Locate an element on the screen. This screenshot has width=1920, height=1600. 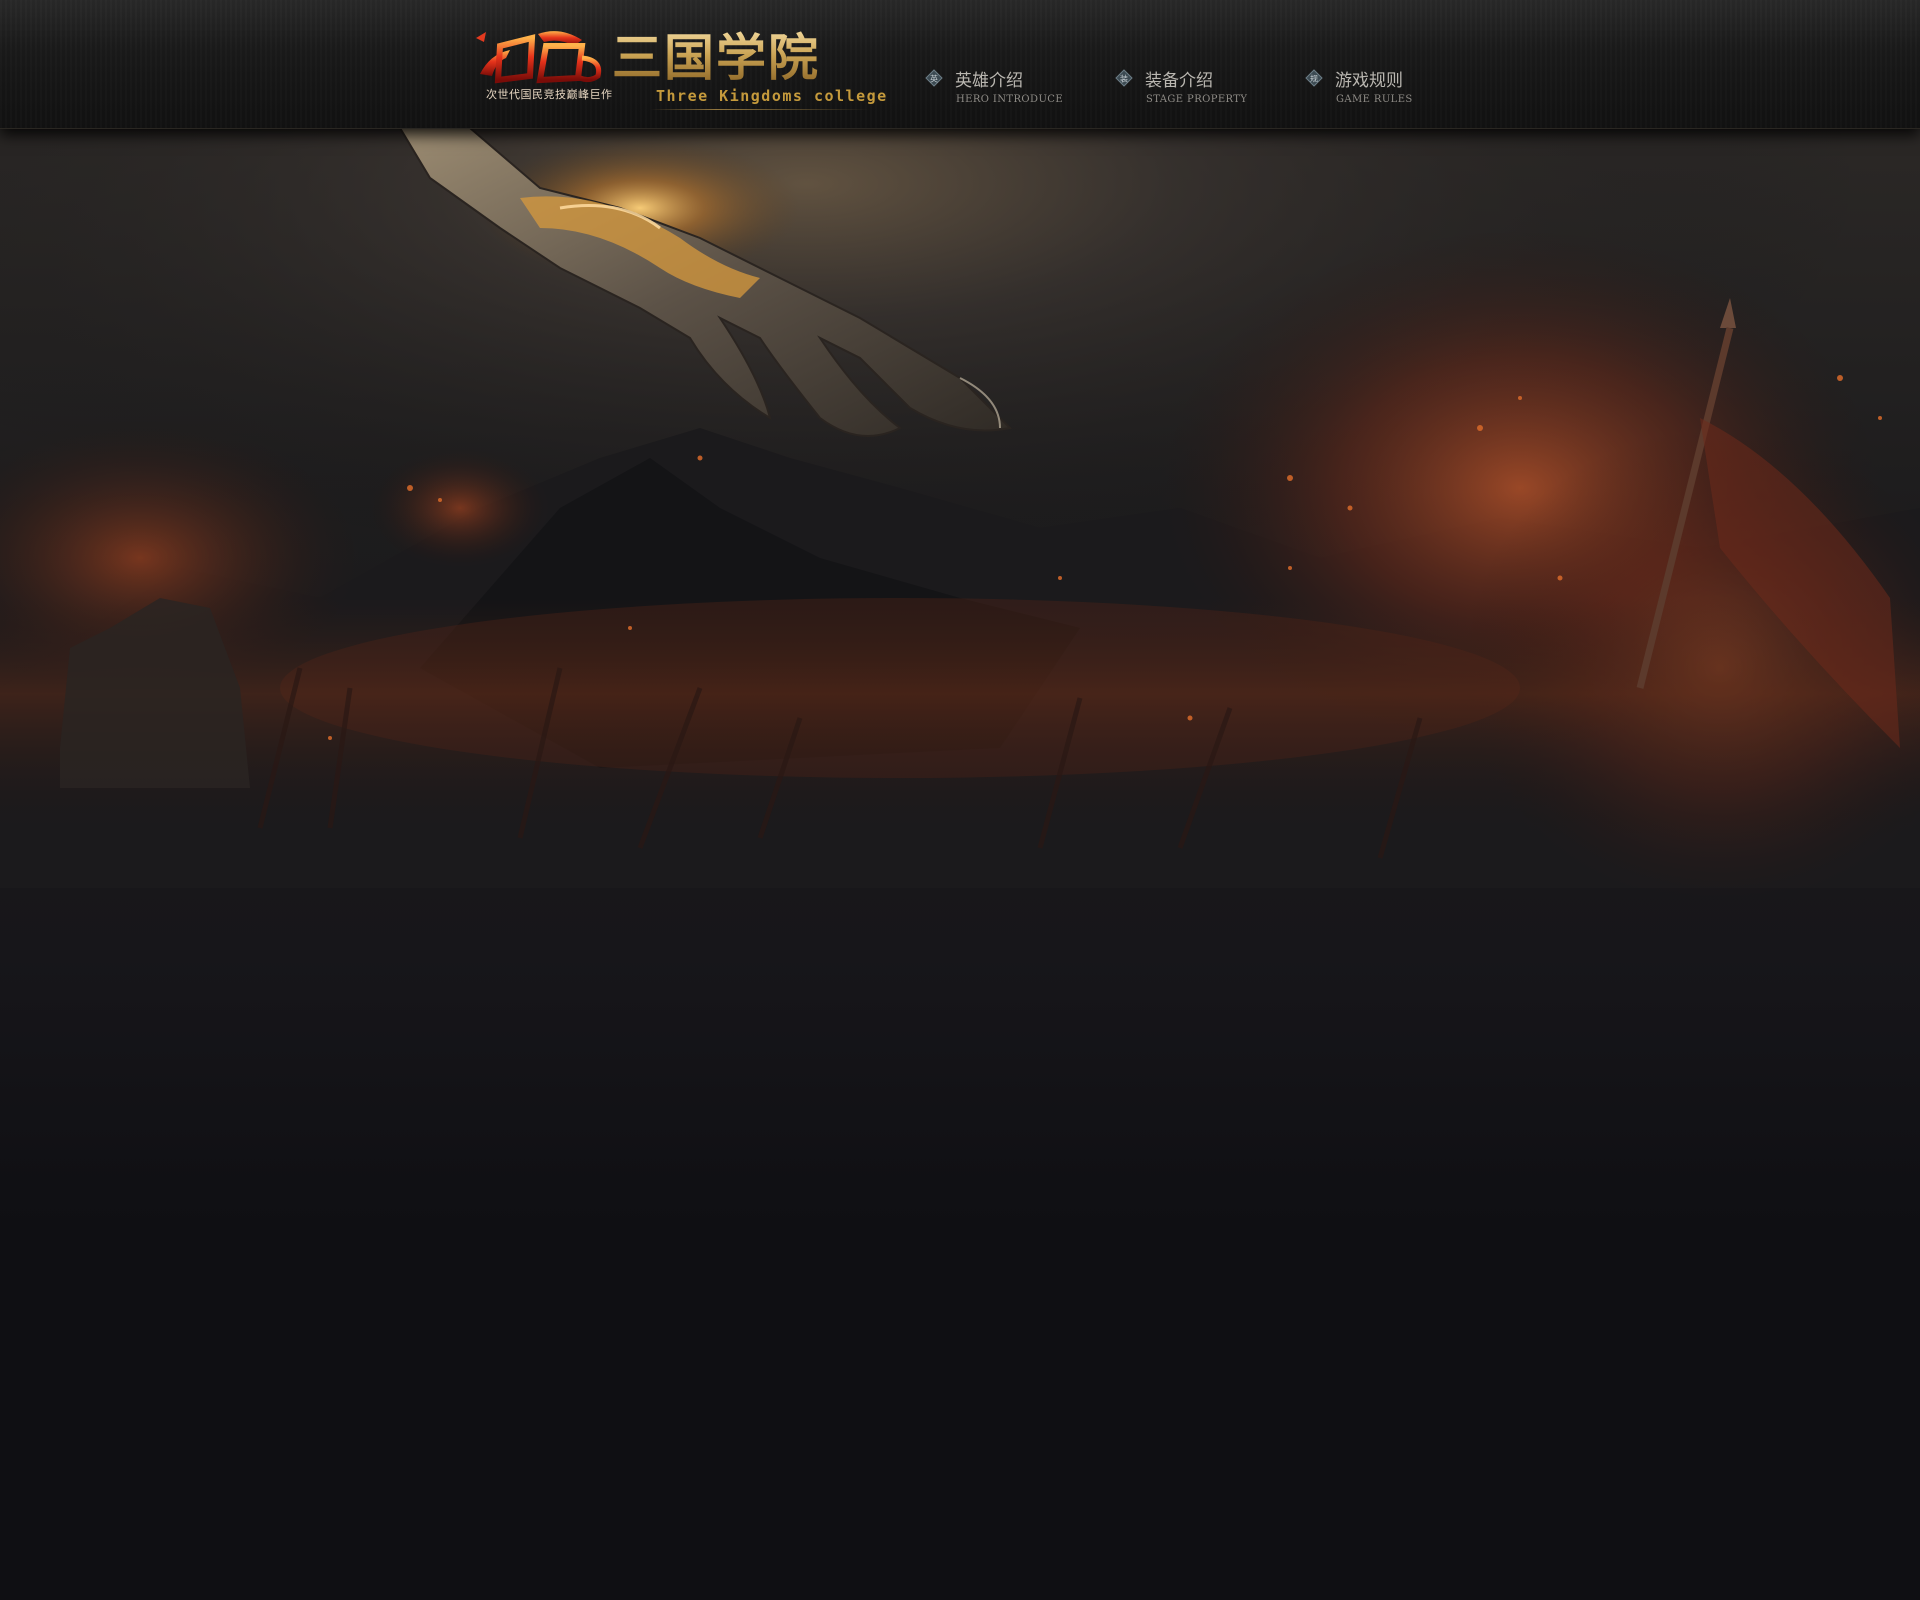
main-navigation: 英 英雄介绍 HERO INTRODUCE 装 装备介绍 STAGE PROPE is located at coordinates (1185, 89).